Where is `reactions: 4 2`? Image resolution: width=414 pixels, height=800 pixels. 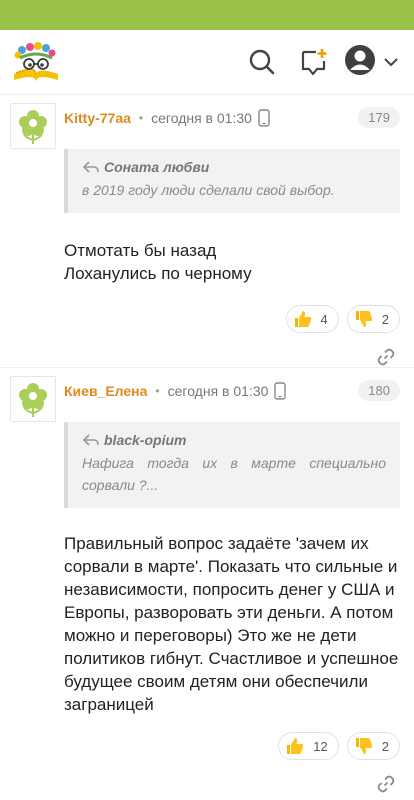
reactions: 4 2 is located at coordinates (232, 319).